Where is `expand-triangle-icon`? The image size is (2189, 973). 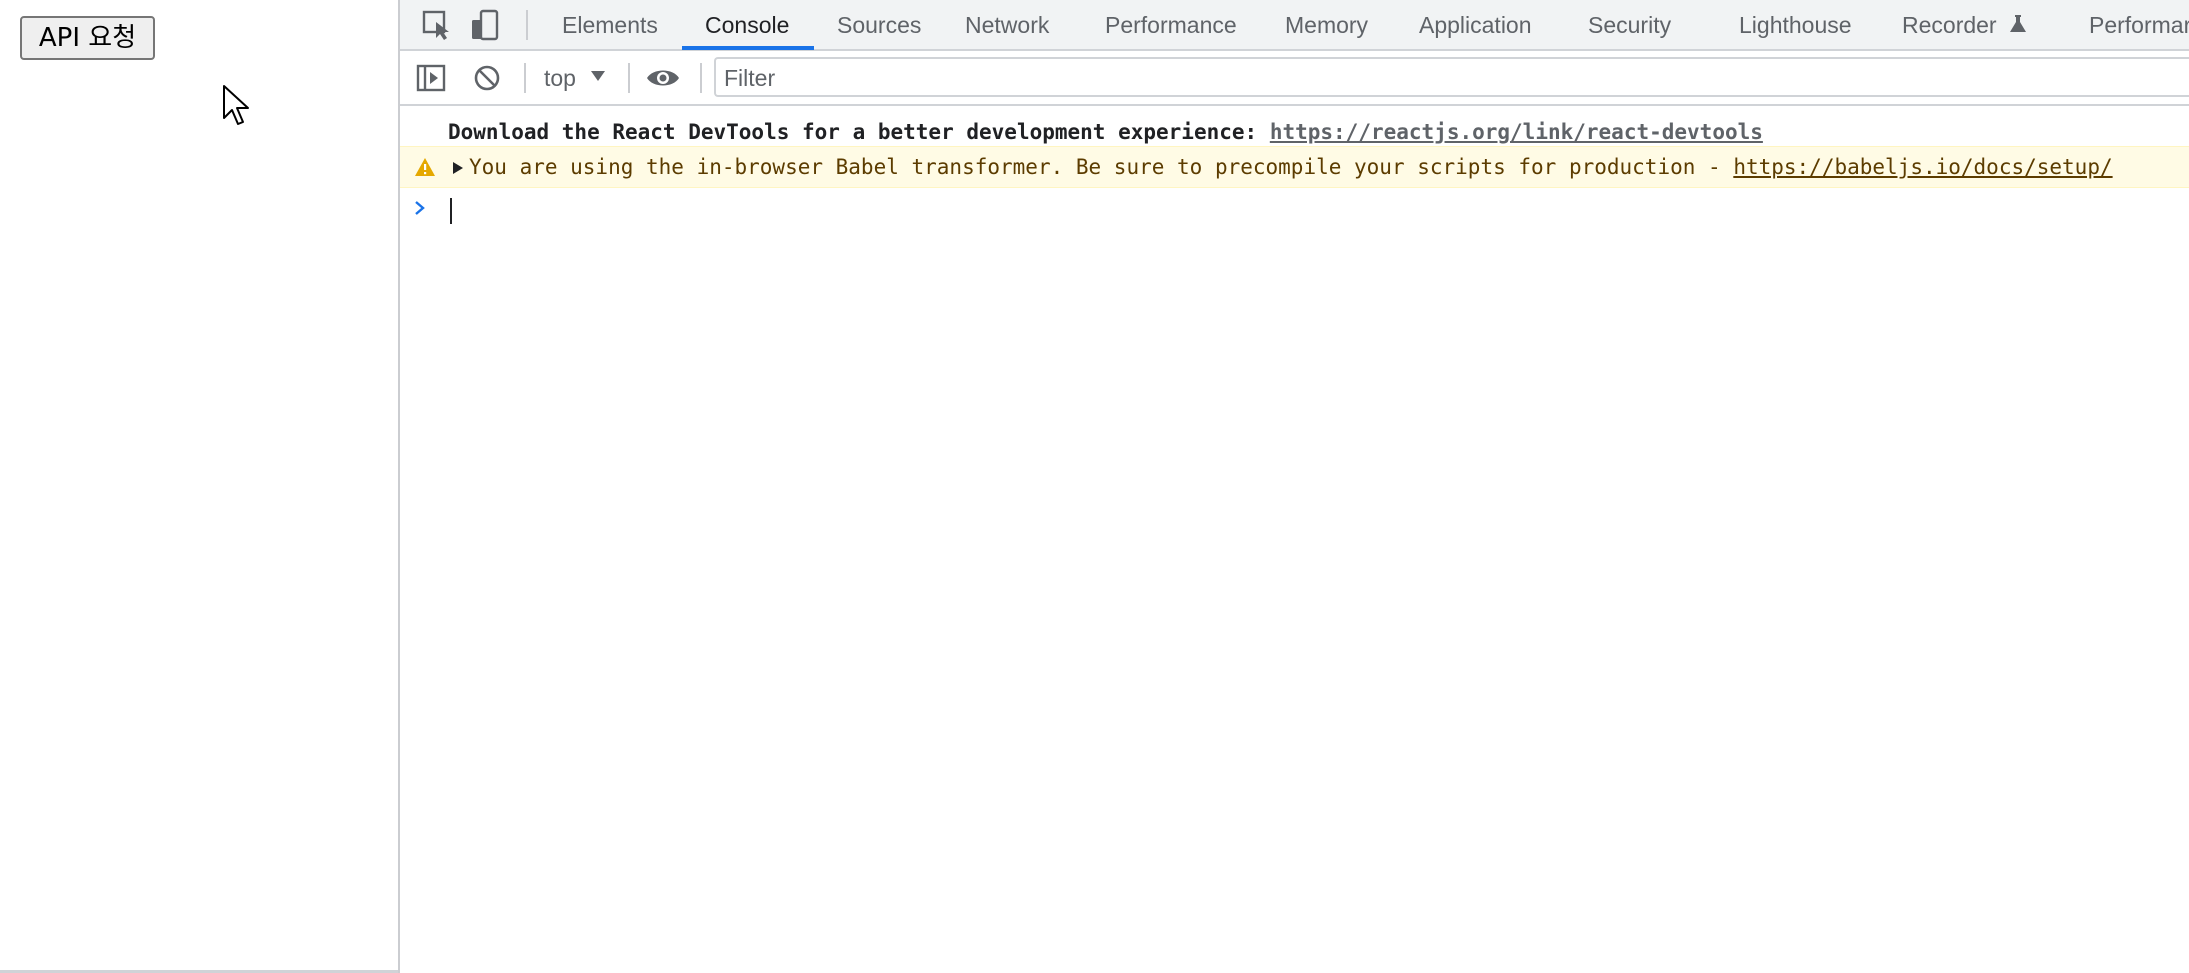
expand-triangle-icon is located at coordinates (458, 168).